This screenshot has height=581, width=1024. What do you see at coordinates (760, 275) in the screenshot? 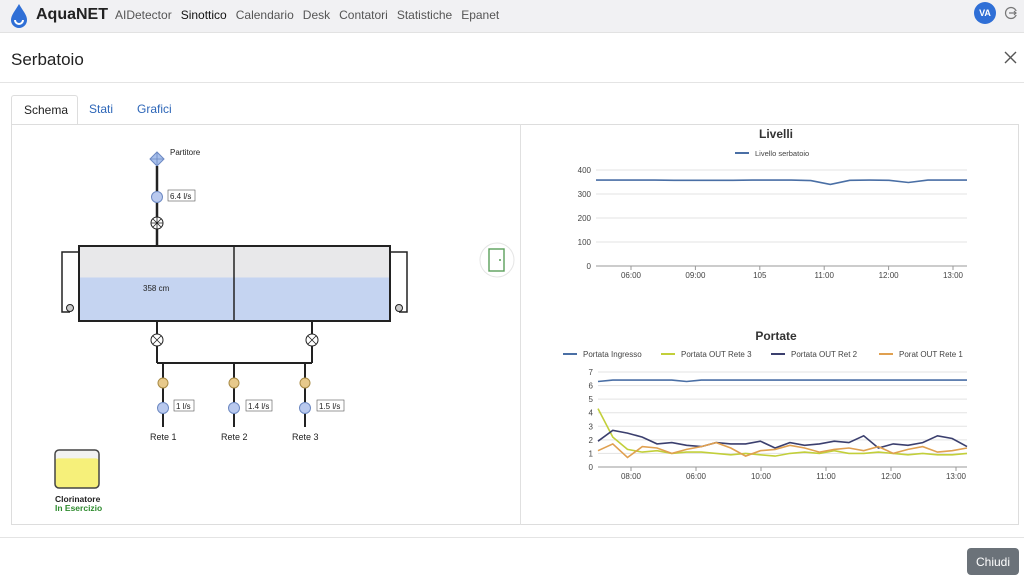
I see `livelli-x-tick-label: 105` at bounding box center [760, 275].